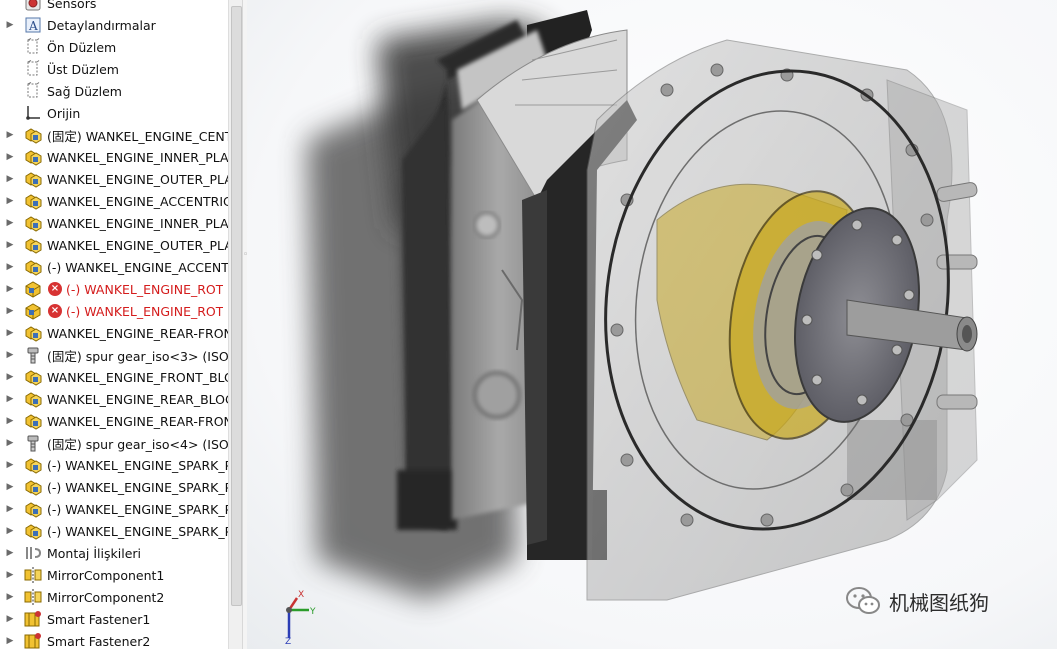  I want to click on tree-item: ▶ WANKEL_ENGINE_REAR_BLOC, so click(114, 399).